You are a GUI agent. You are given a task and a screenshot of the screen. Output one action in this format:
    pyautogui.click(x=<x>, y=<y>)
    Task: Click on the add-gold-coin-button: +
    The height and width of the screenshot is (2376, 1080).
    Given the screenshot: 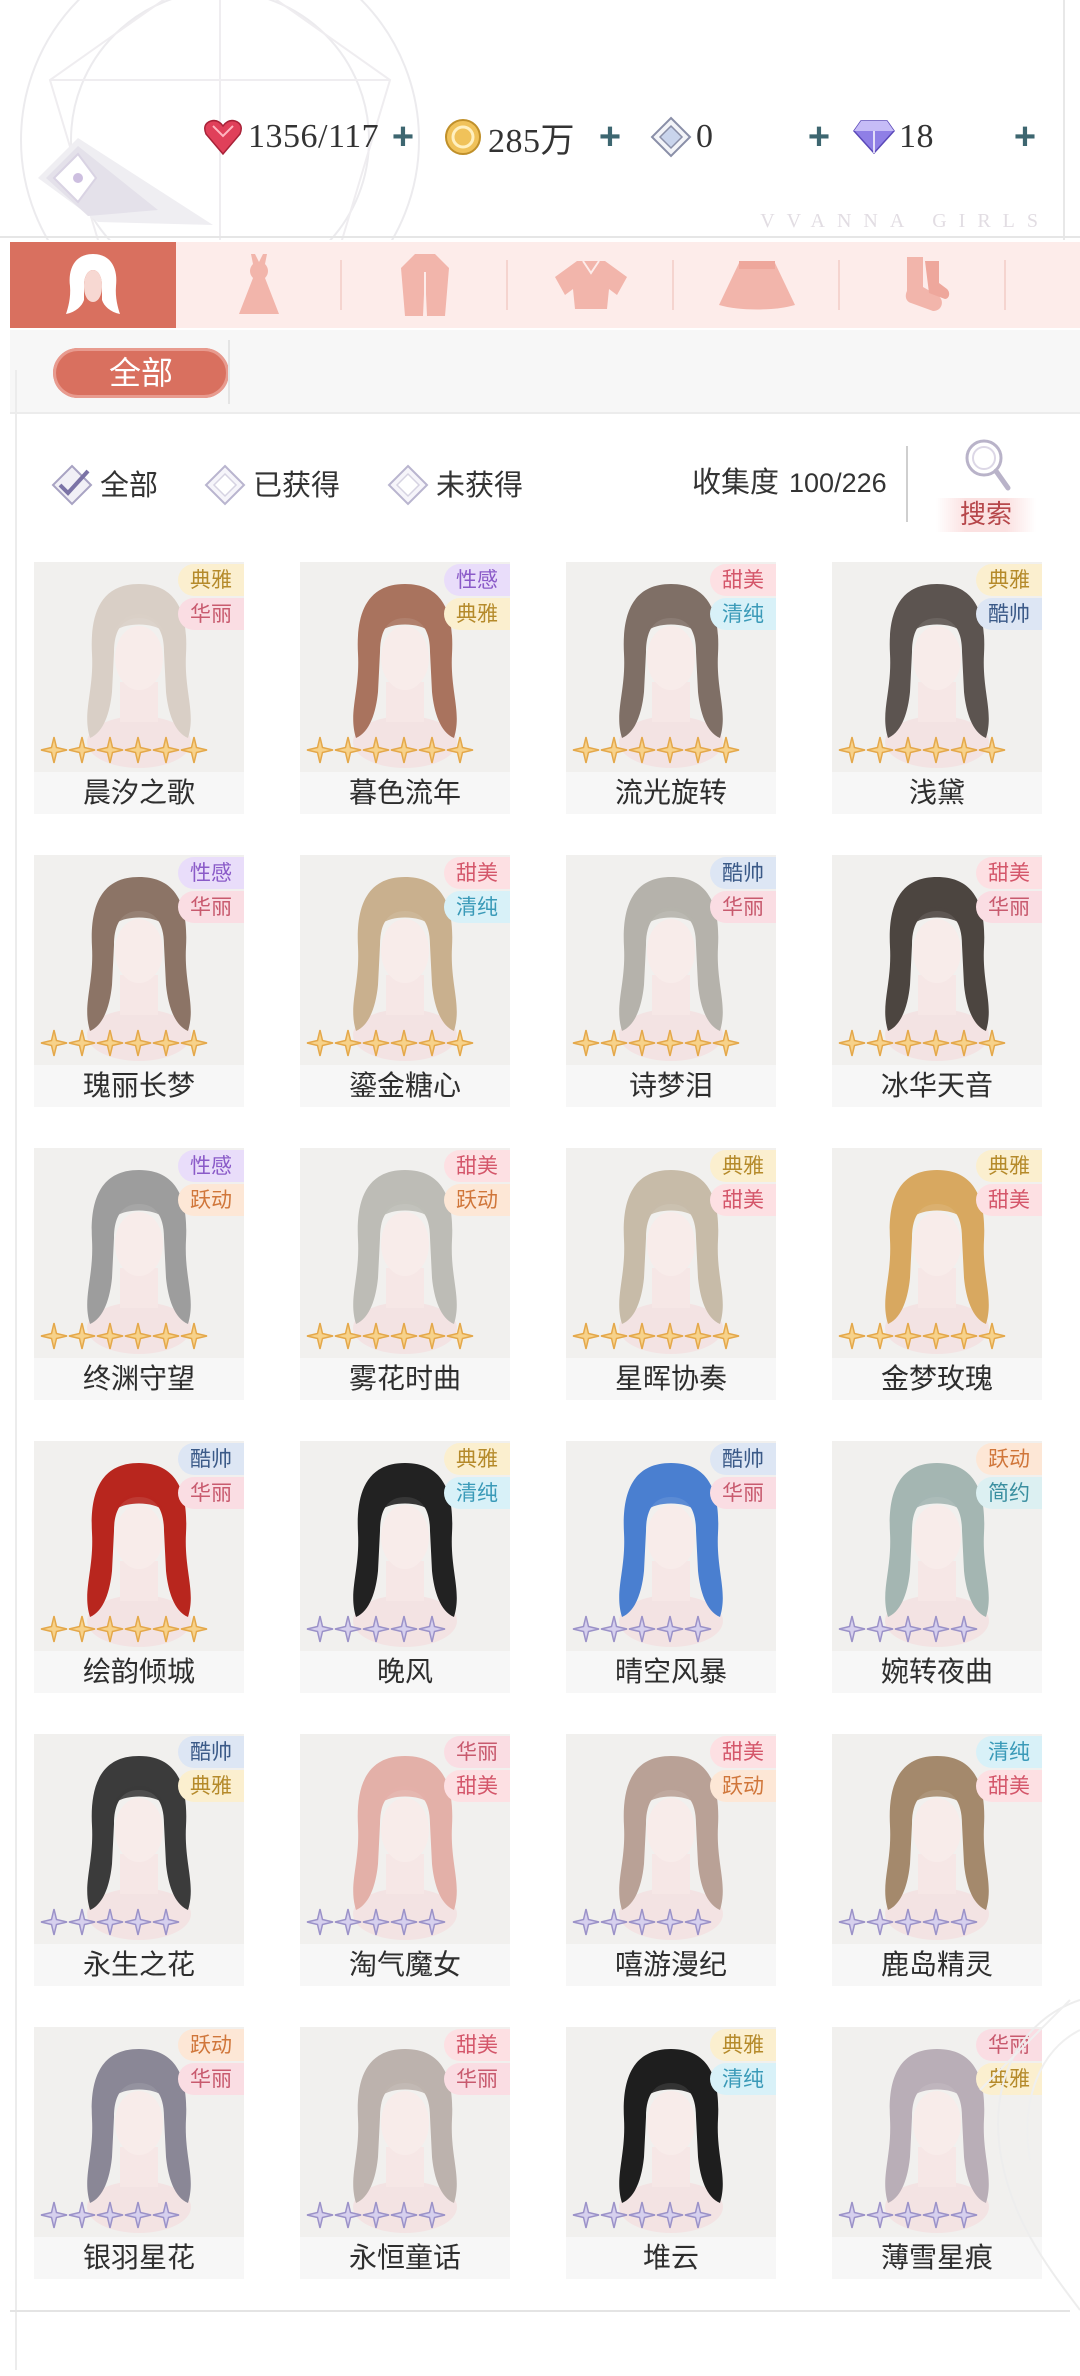 What is the action you would take?
    pyautogui.click(x=610, y=137)
    